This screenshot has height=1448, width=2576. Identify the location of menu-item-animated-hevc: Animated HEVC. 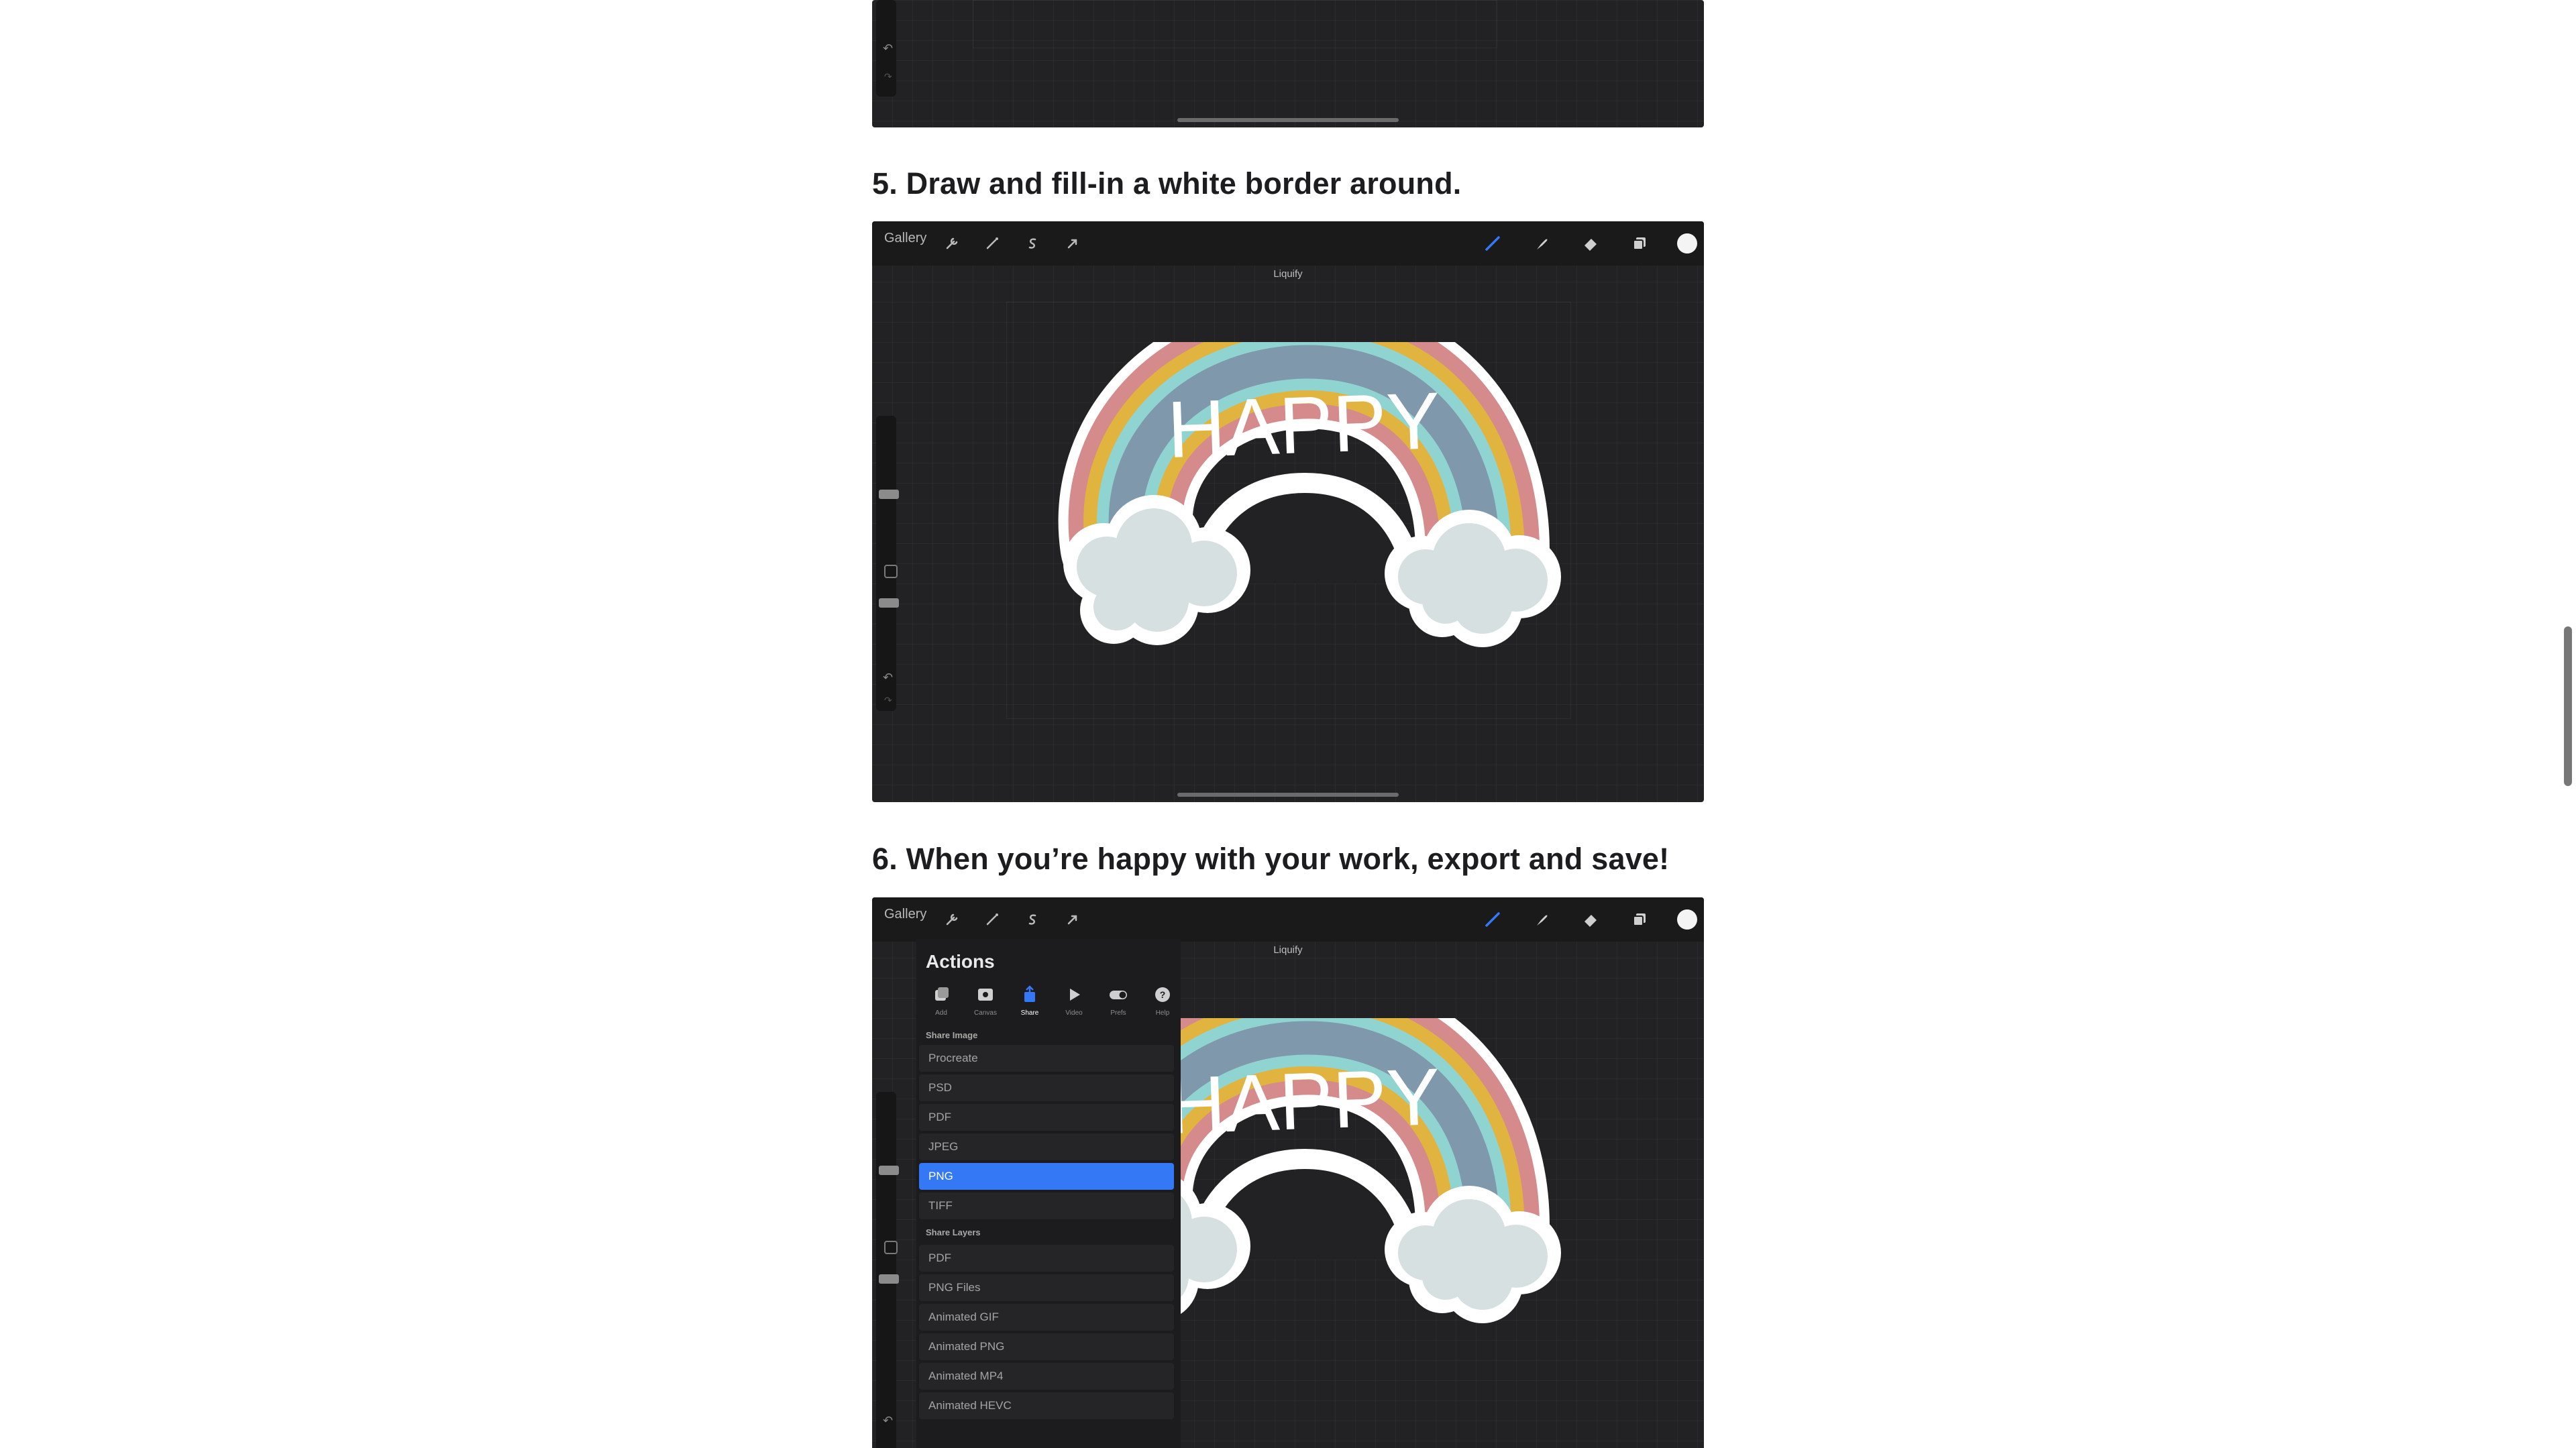
(1046, 1406).